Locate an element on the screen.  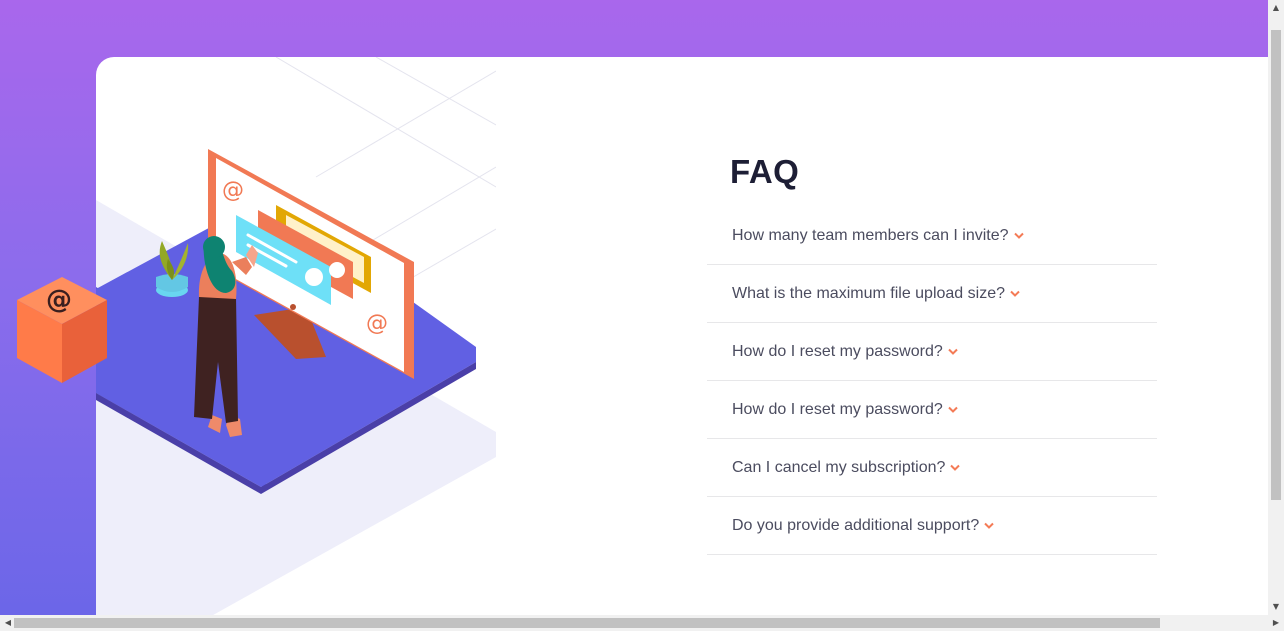
faq-title: FAQ is located at coordinates (765, 171).